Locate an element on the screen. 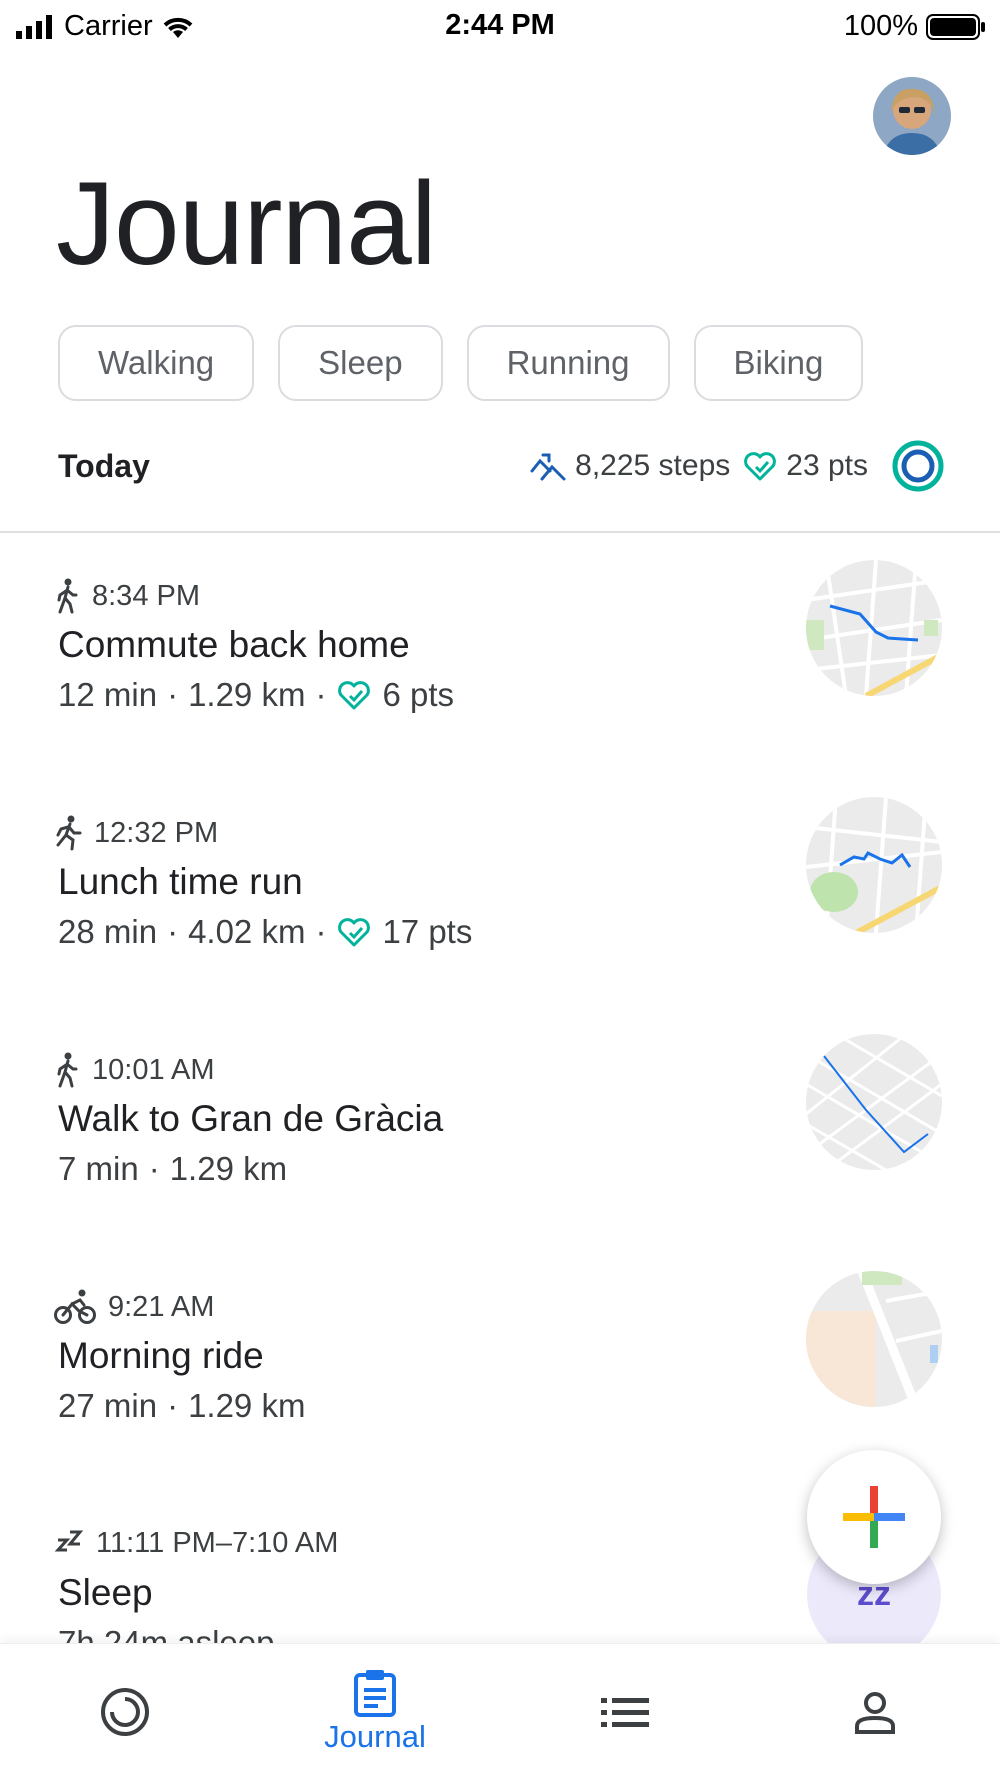 Image resolution: width=1000 pixels, height=1778 pixels. page-title: Journal is located at coordinates (246, 224).